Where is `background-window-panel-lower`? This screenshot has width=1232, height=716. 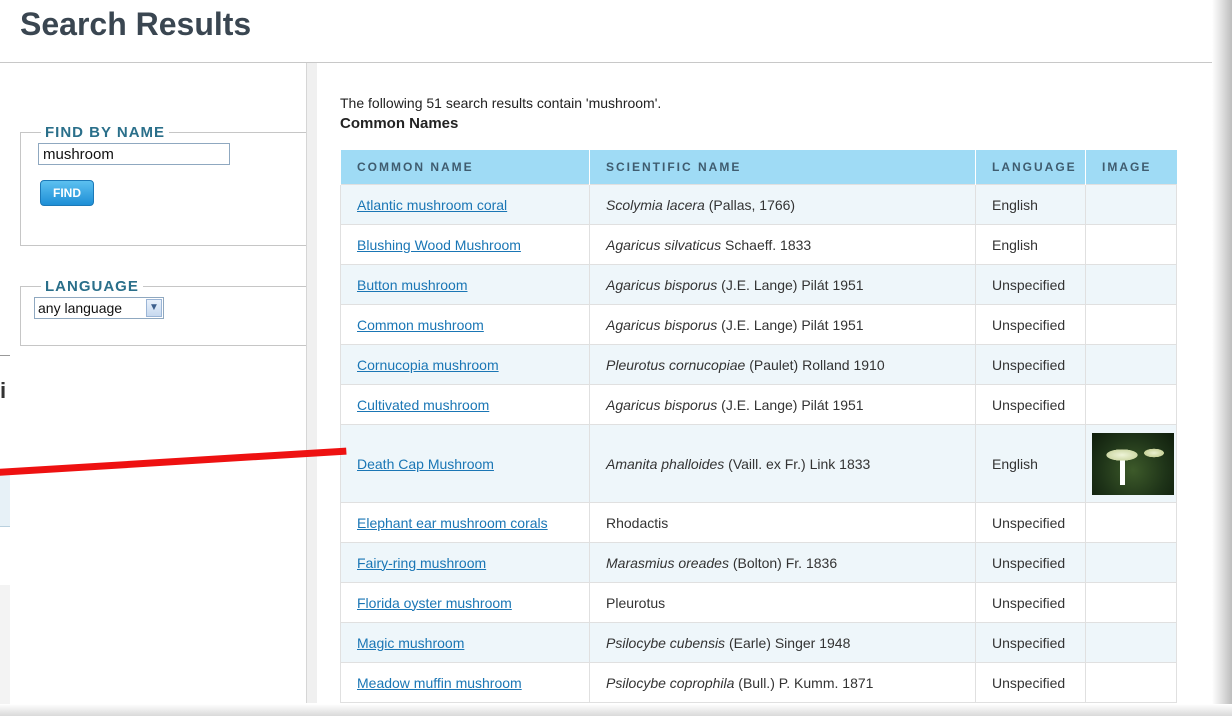 background-window-panel-lower is located at coordinates (5, 645).